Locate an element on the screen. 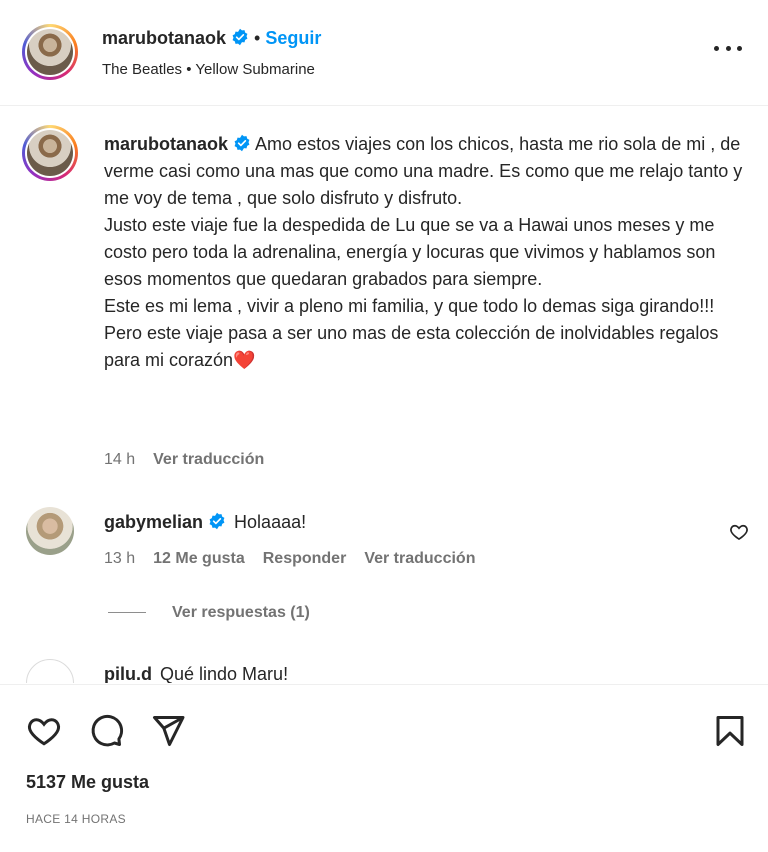 The width and height of the screenshot is (768, 852). view-replies-button: Ver respuestas (1) is located at coordinates (209, 613).